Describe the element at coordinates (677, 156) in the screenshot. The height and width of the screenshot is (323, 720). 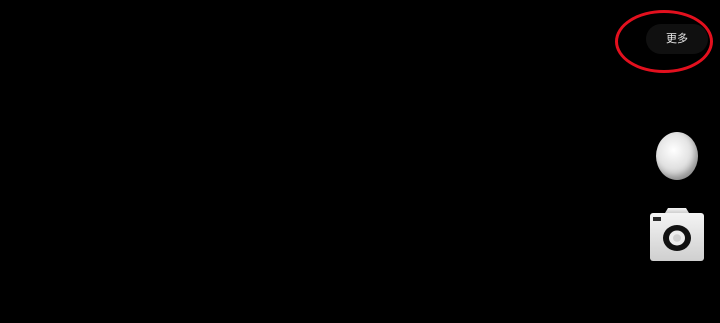
I see `shutter-button` at that location.